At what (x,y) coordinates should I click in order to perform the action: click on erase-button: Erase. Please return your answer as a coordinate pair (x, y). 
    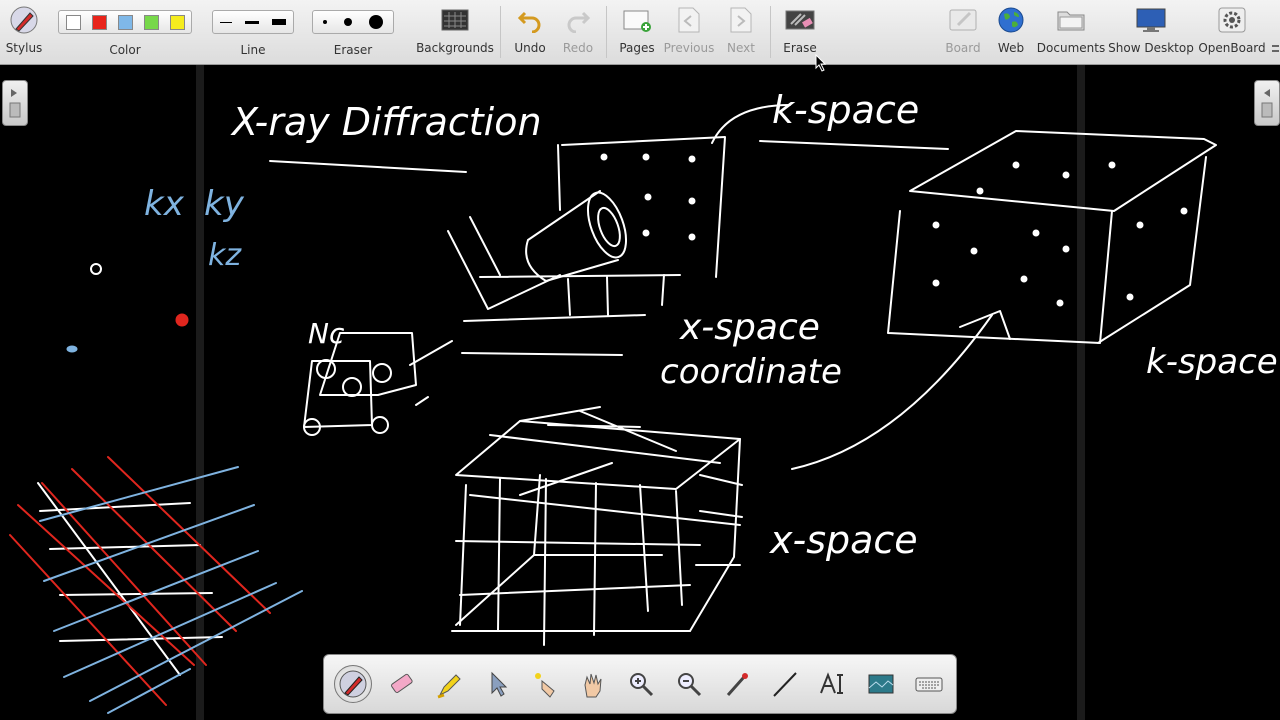
    Looking at the image, I should click on (800, 32).